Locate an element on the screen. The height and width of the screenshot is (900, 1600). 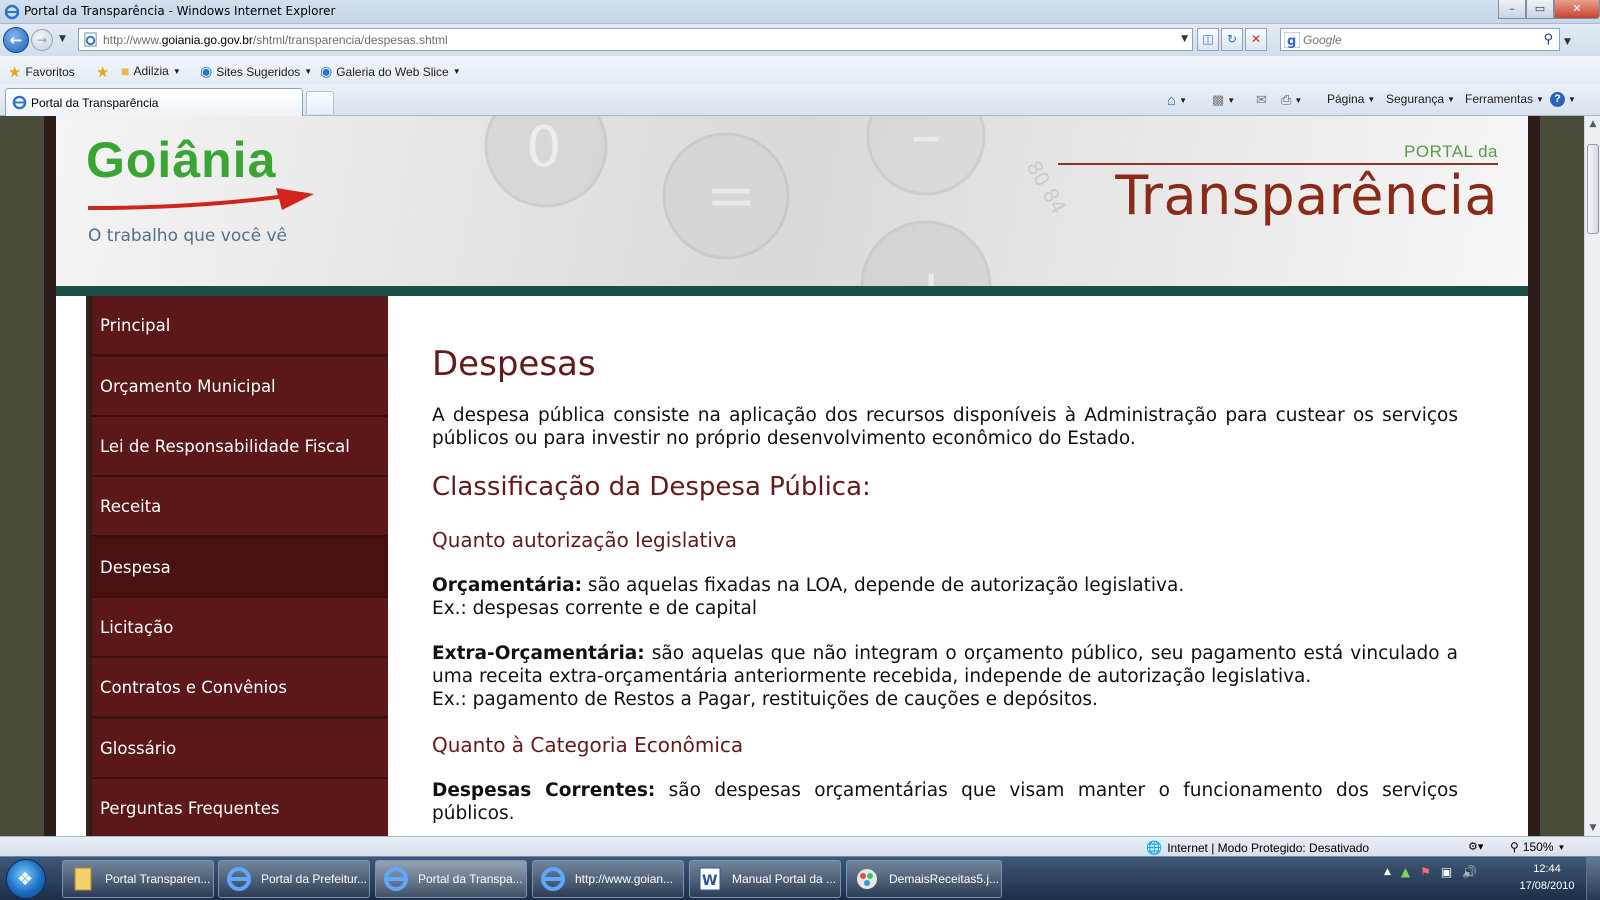
tools-menu: Ferramentas ▼ is located at coordinates (1504, 99).